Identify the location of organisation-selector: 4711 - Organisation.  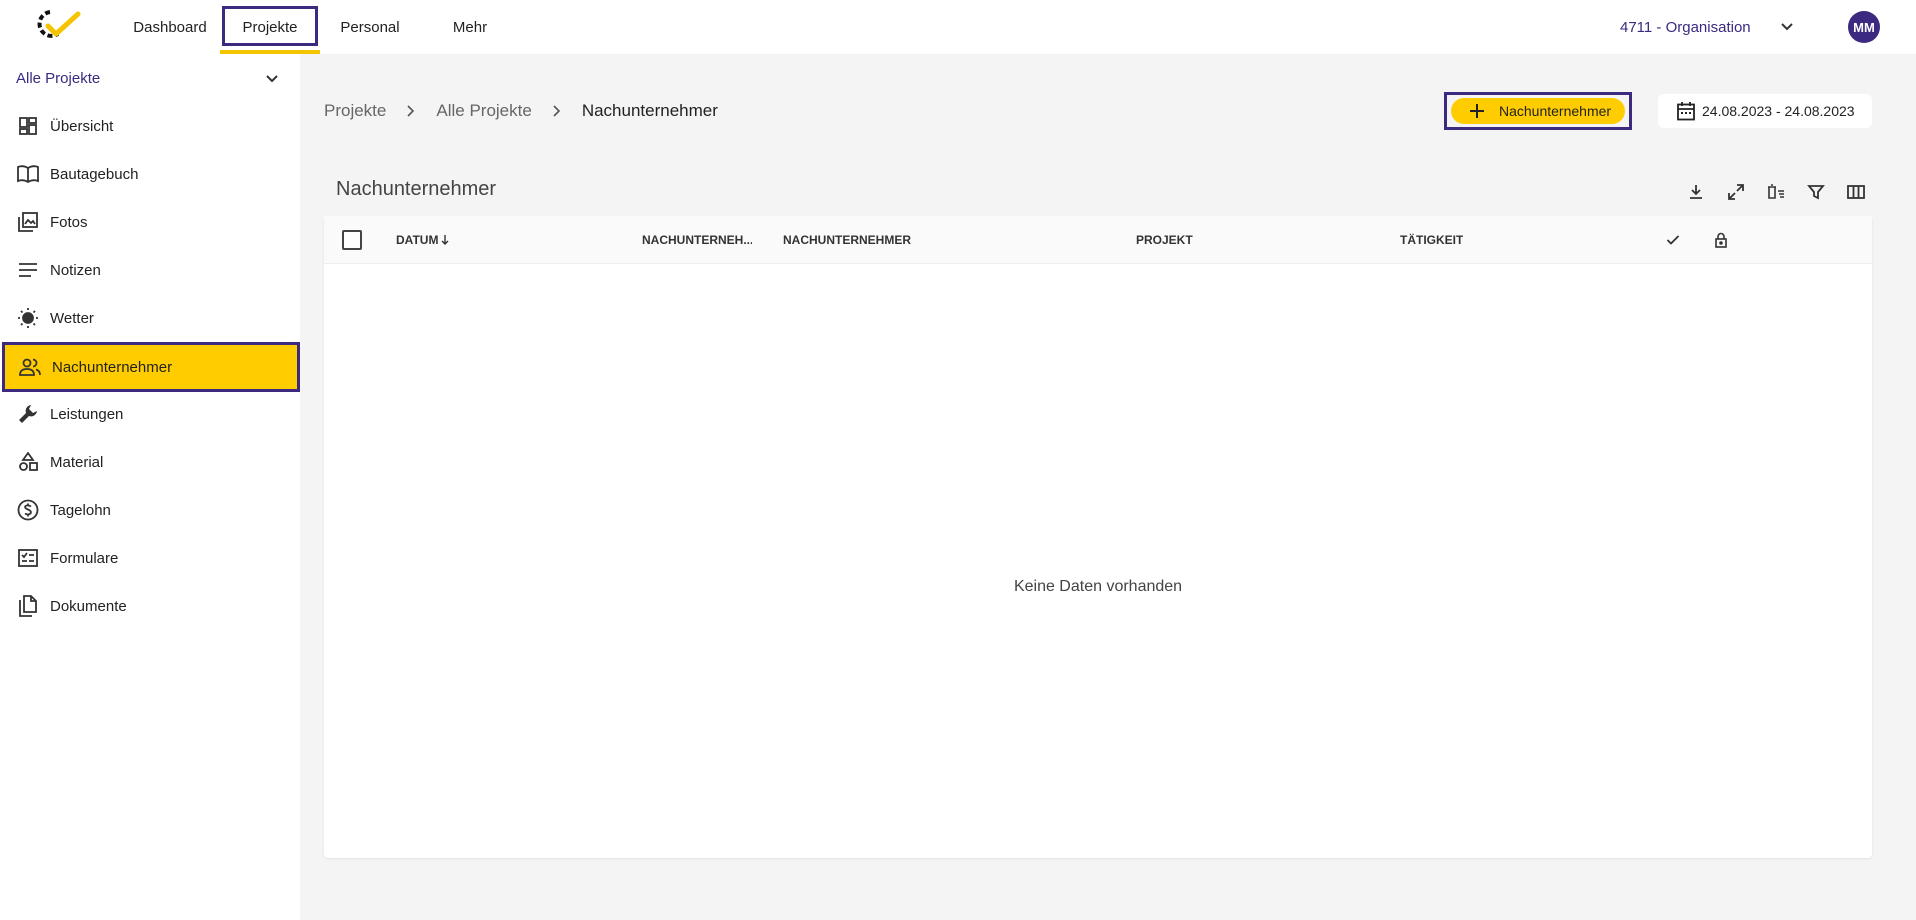
(1685, 27).